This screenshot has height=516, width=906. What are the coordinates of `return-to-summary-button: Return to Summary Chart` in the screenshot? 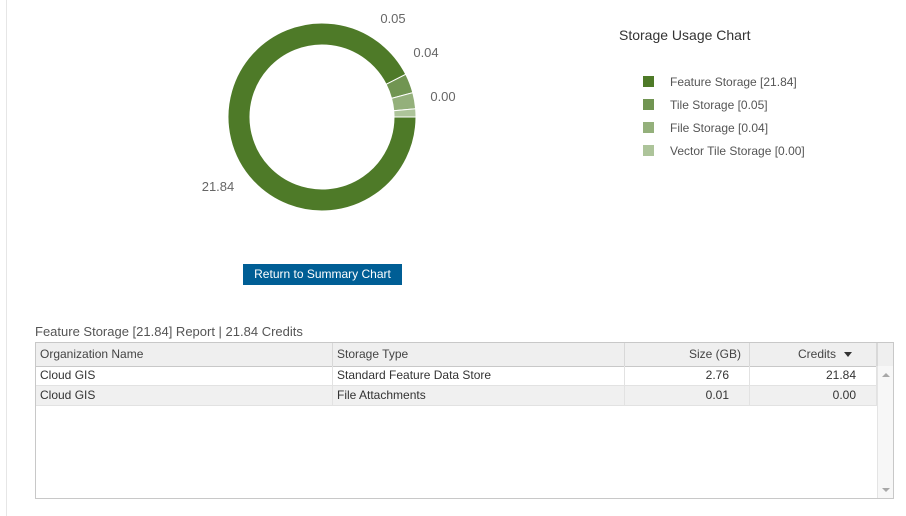 It's located at (322, 274).